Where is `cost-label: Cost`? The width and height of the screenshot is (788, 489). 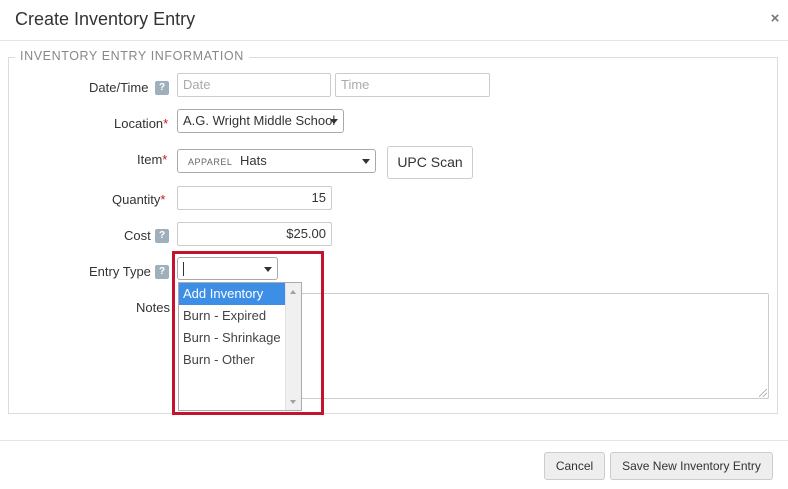
cost-label: Cost is located at coordinates (137, 235).